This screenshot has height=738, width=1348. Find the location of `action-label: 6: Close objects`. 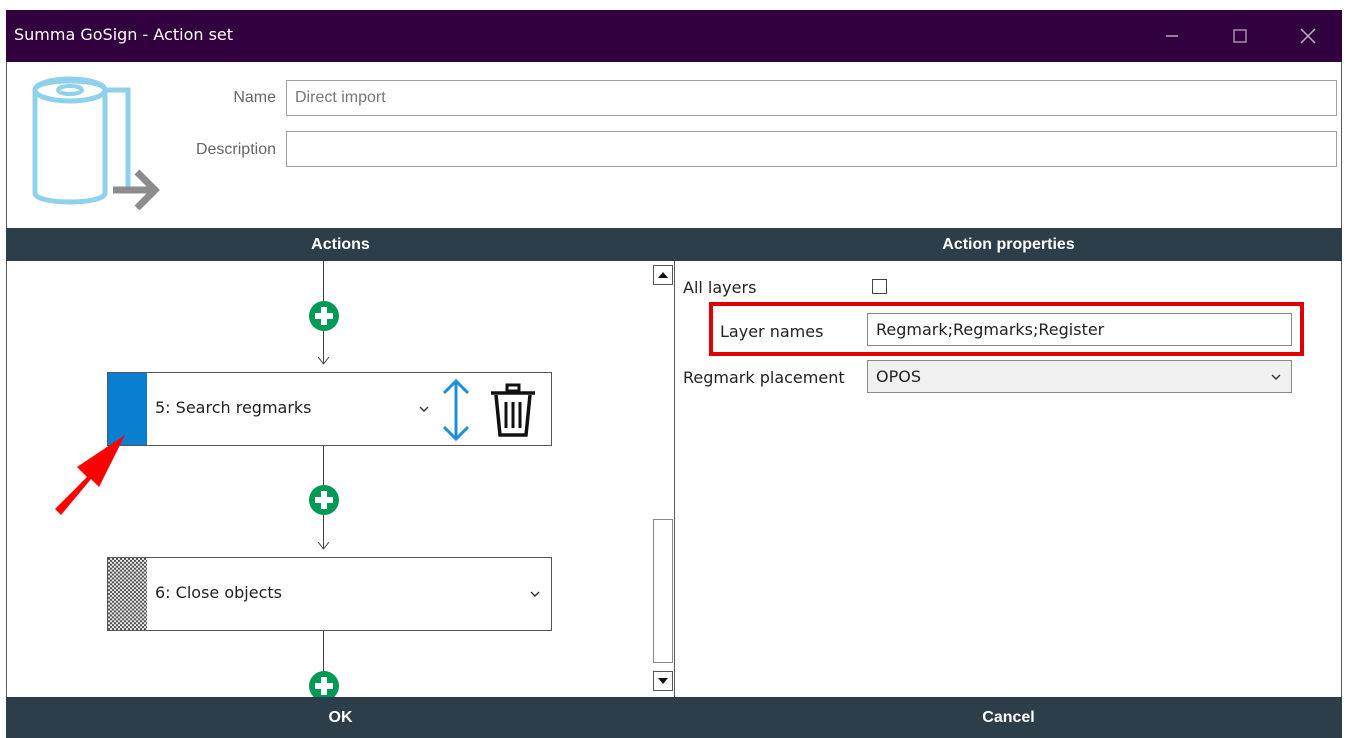

action-label: 6: Close objects is located at coordinates (218, 592).